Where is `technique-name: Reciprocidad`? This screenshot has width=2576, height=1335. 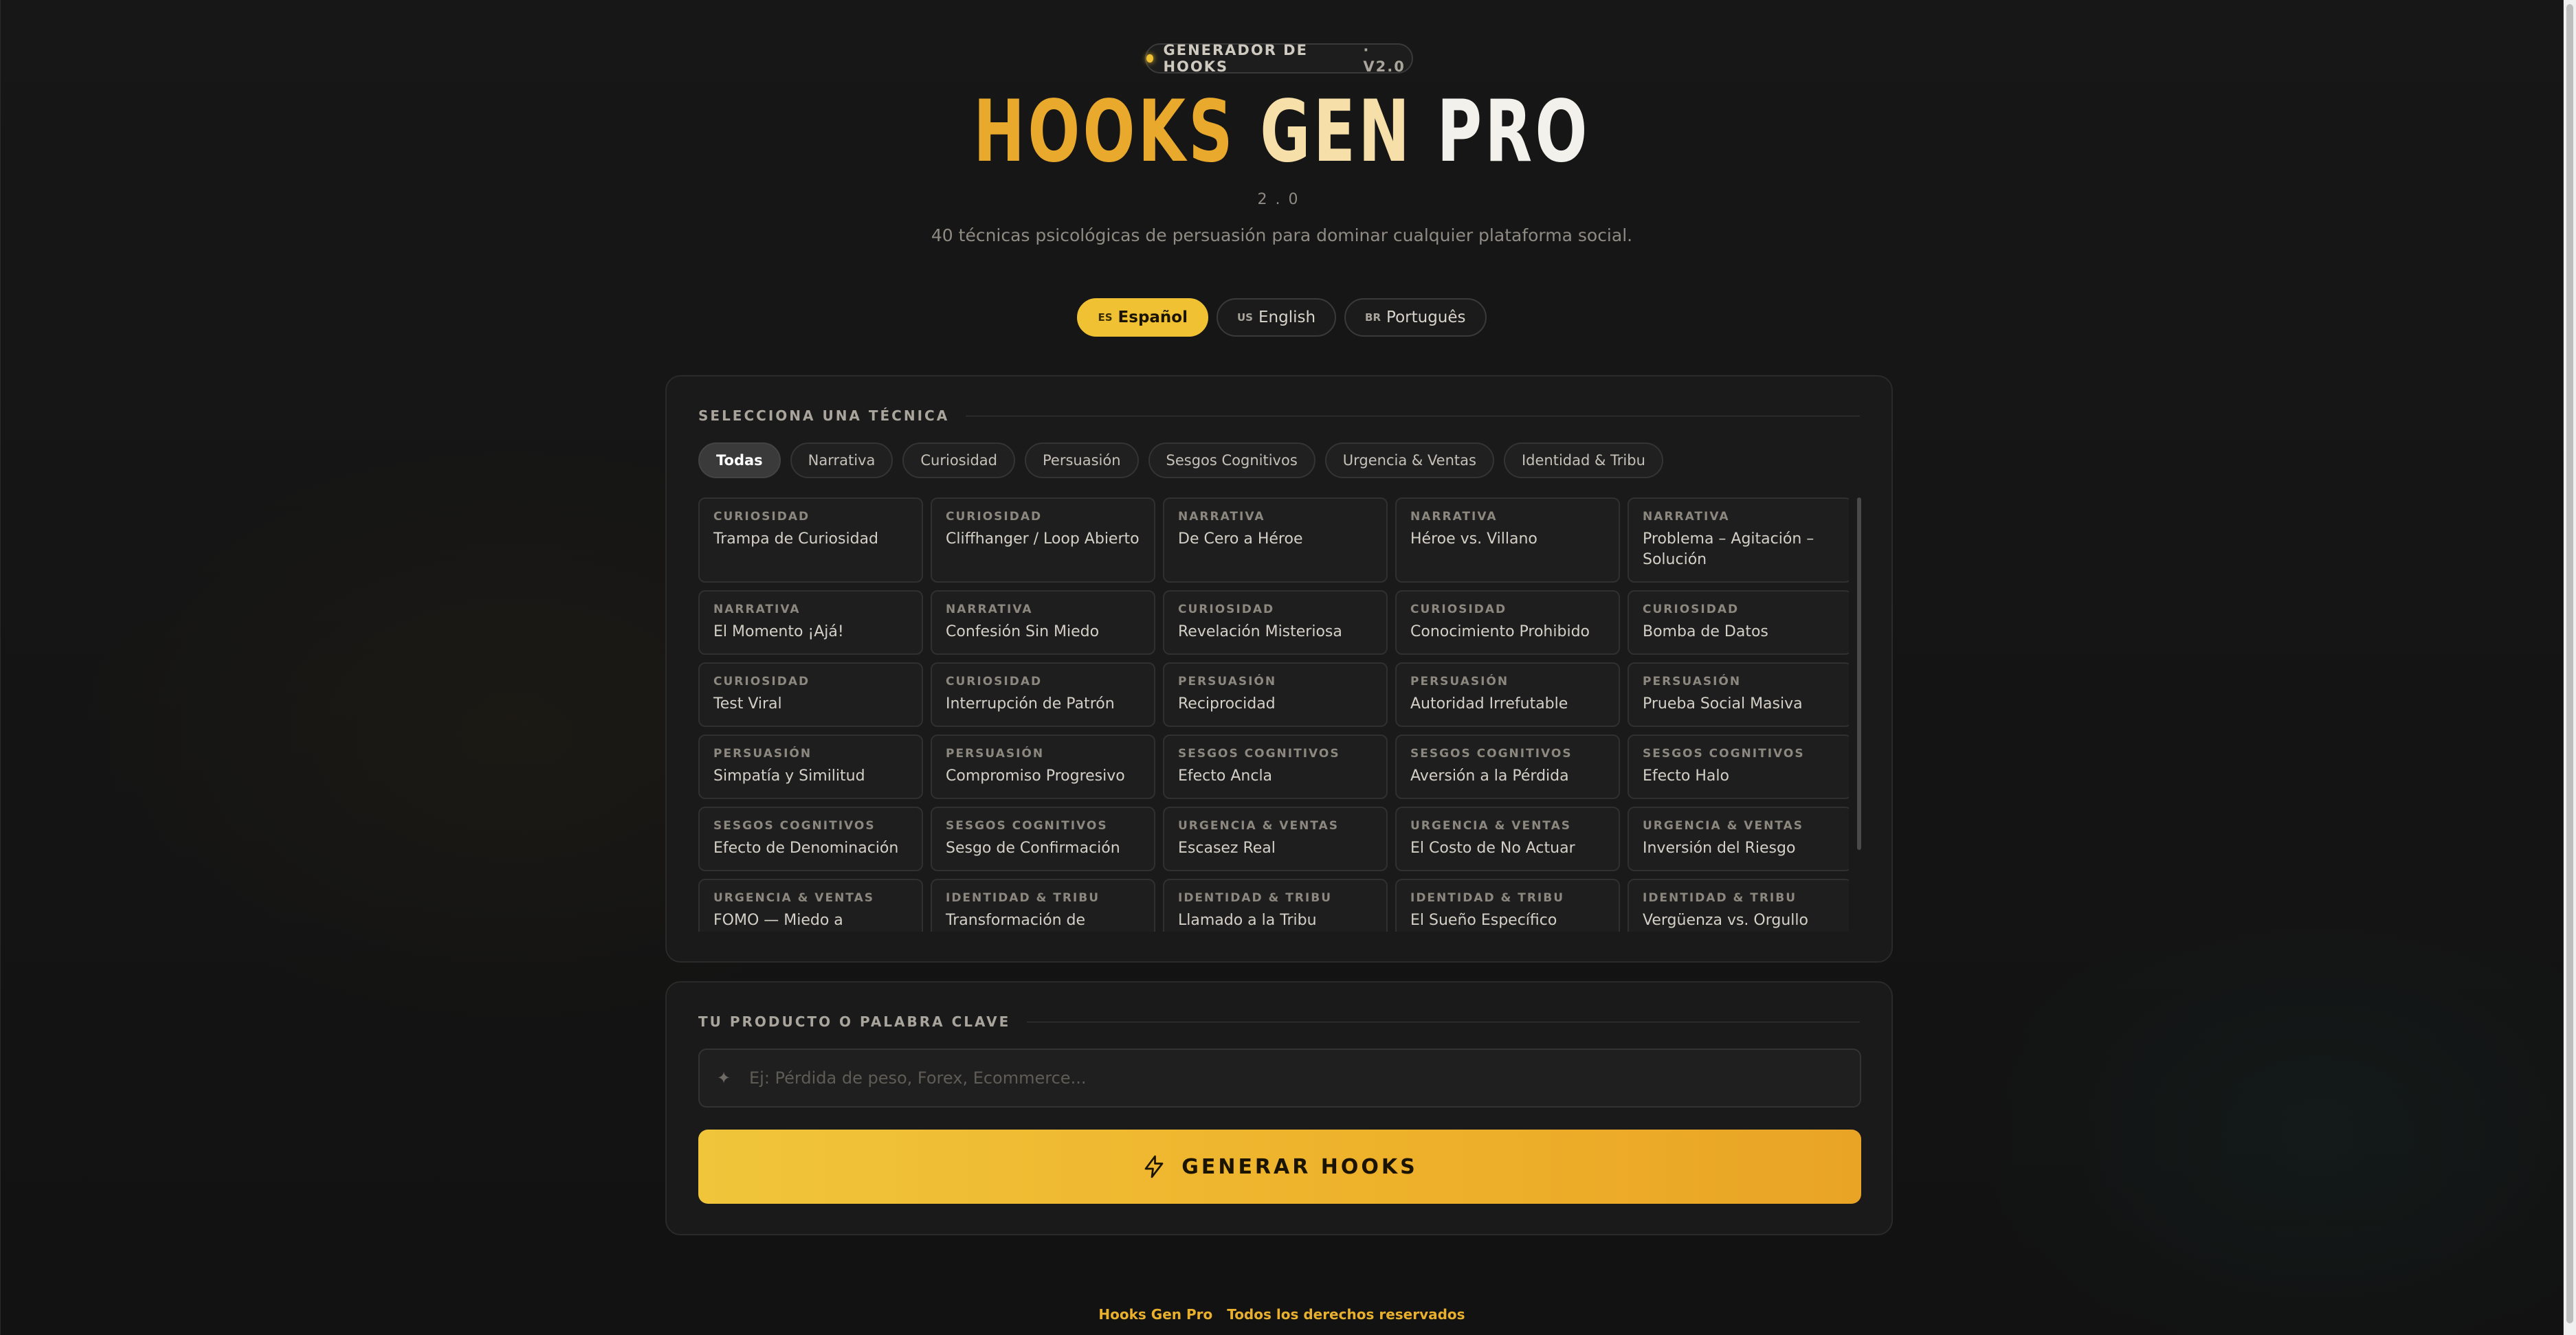
technique-name: Reciprocidad is located at coordinates (1227, 704).